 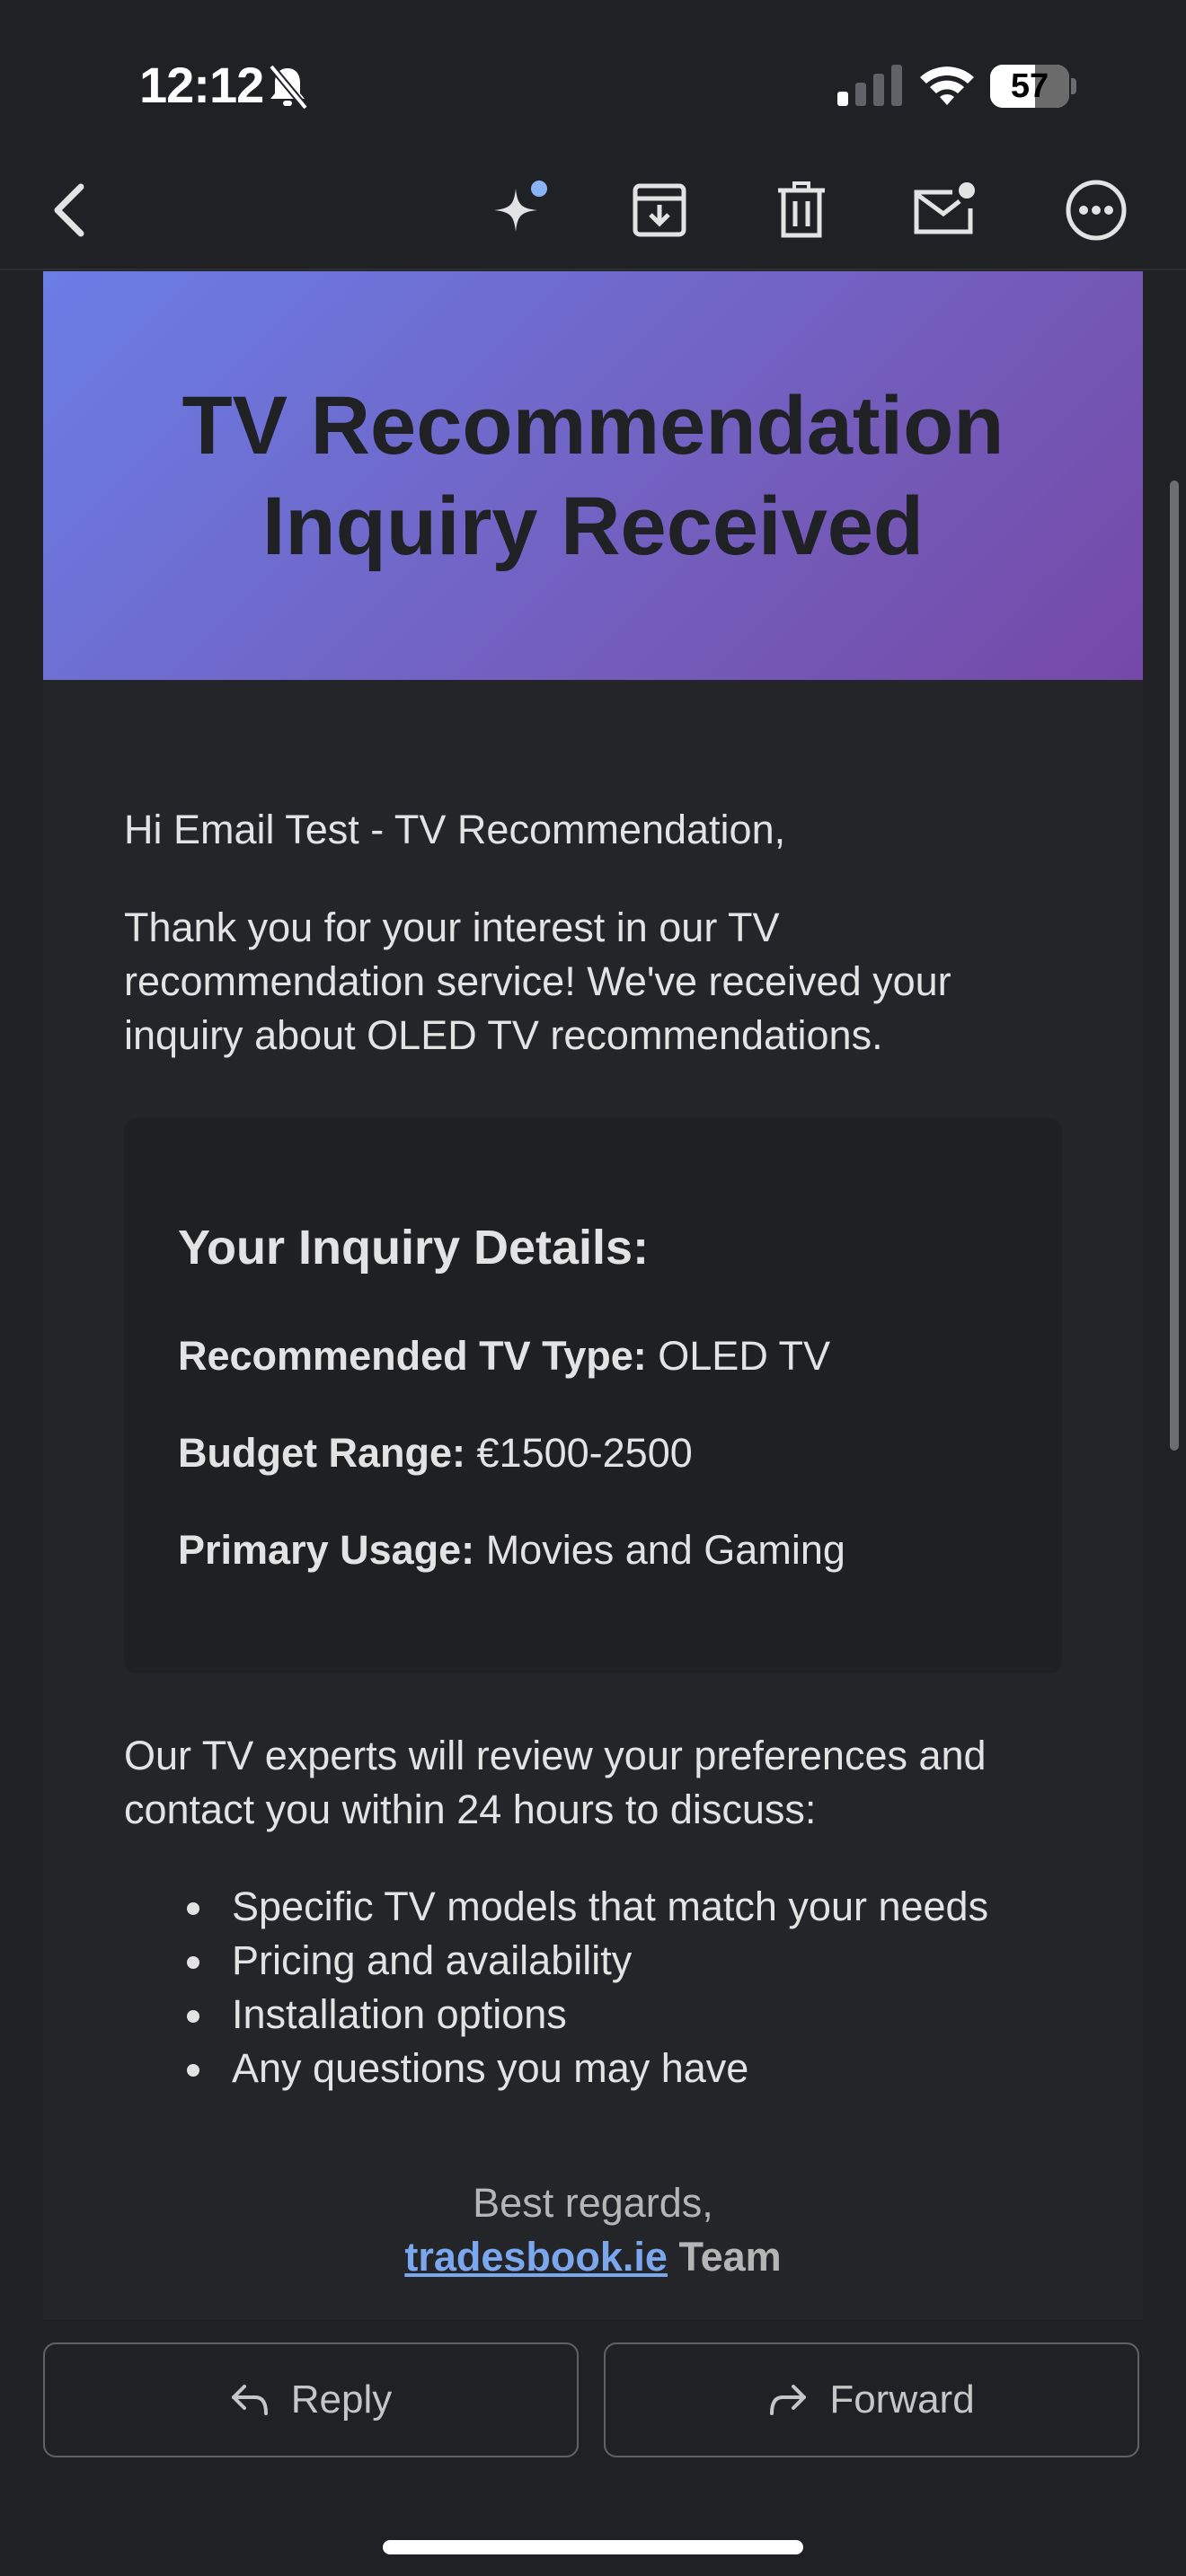 I want to click on banner-title: TV Recommendation Inquiry Received, so click(x=593, y=475).